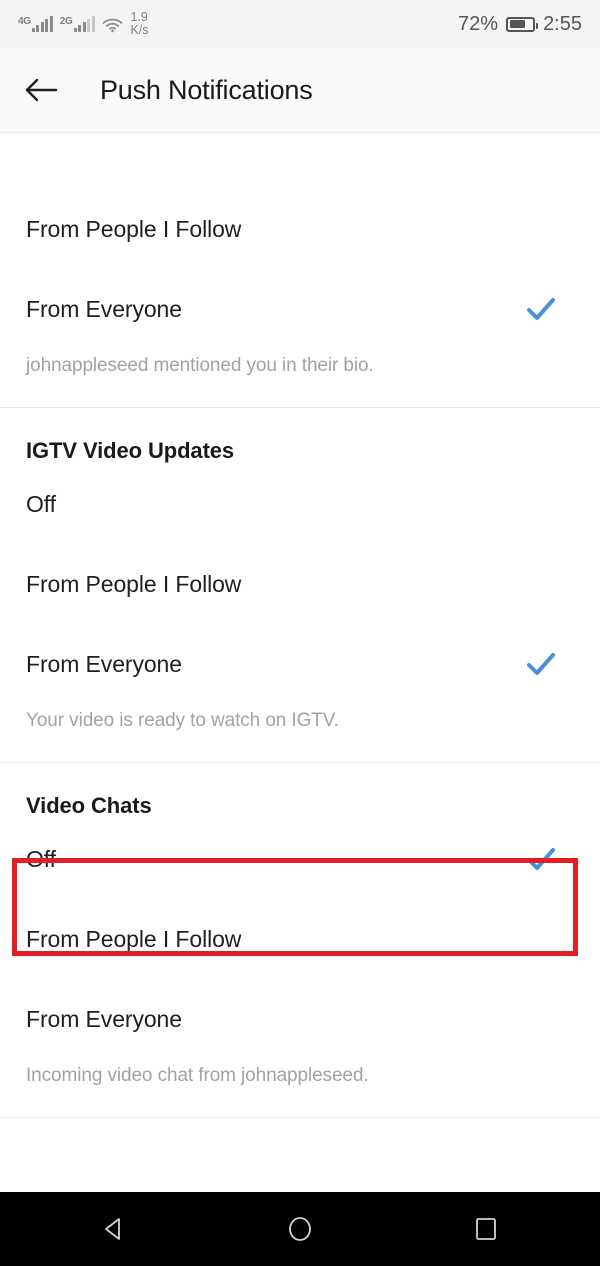 The width and height of the screenshot is (600, 1266). I want to click on signal-bars-icon-secondary, so click(84, 24).